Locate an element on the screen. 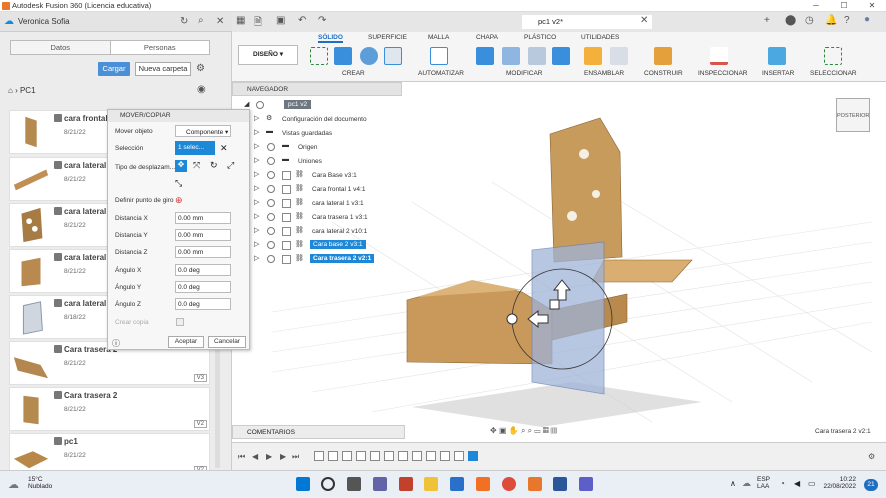 The image size is (886, 498). point-to-position-icon: ⤡ is located at coordinates (178, 183).